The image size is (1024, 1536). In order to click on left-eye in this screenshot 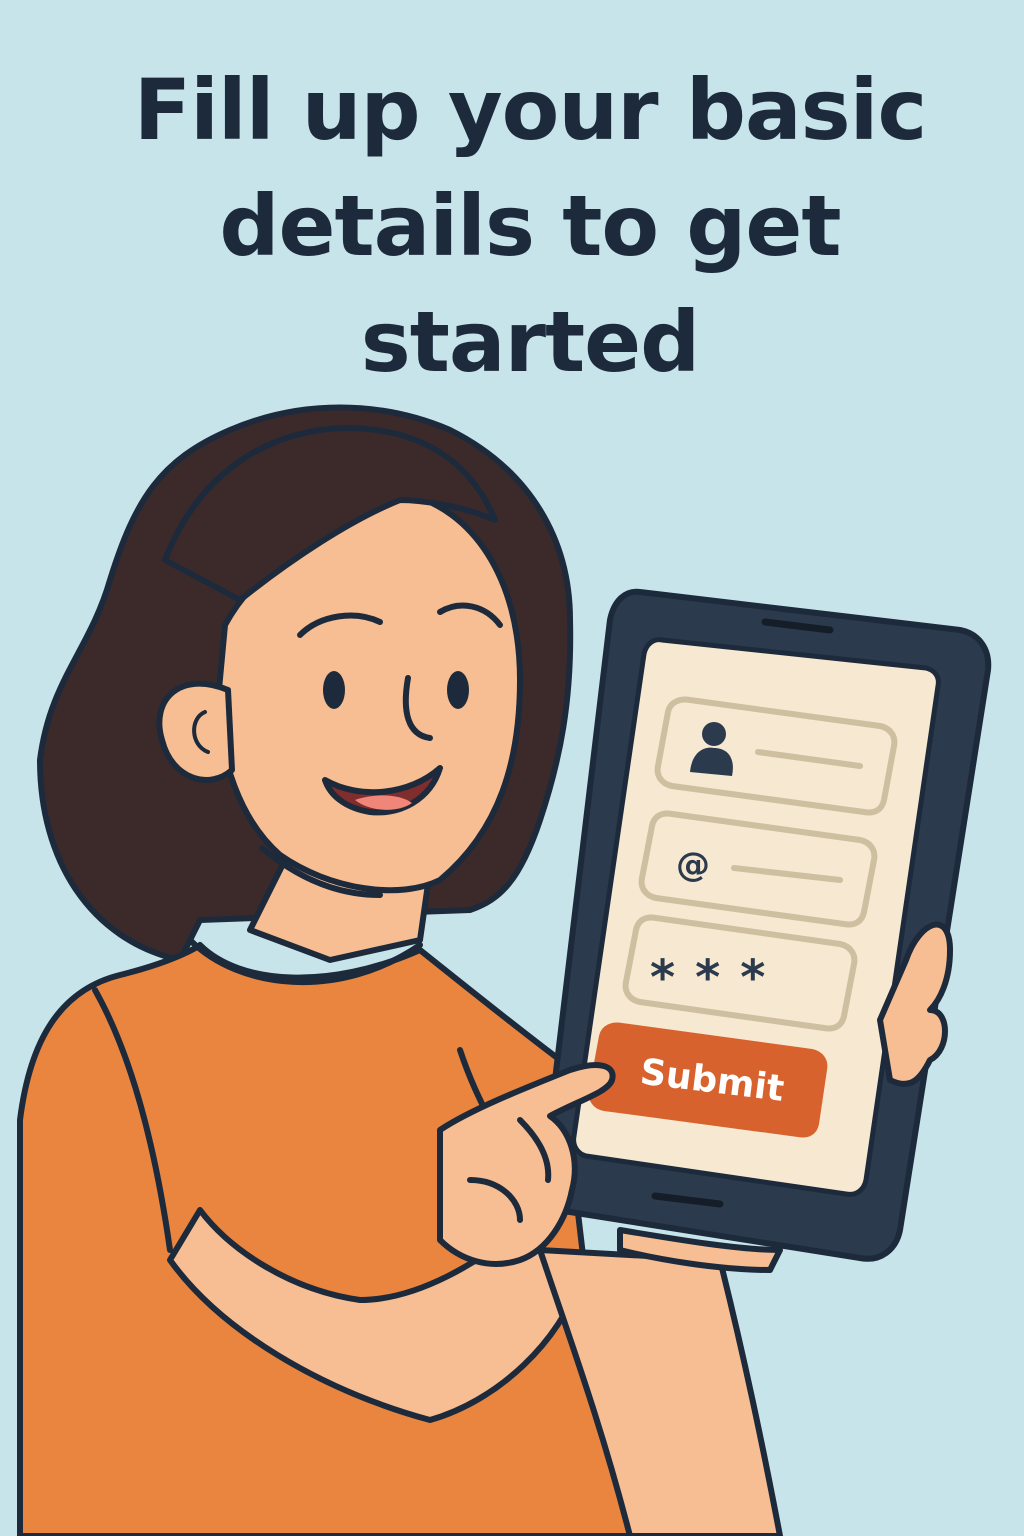, I will do `click(334, 690)`.